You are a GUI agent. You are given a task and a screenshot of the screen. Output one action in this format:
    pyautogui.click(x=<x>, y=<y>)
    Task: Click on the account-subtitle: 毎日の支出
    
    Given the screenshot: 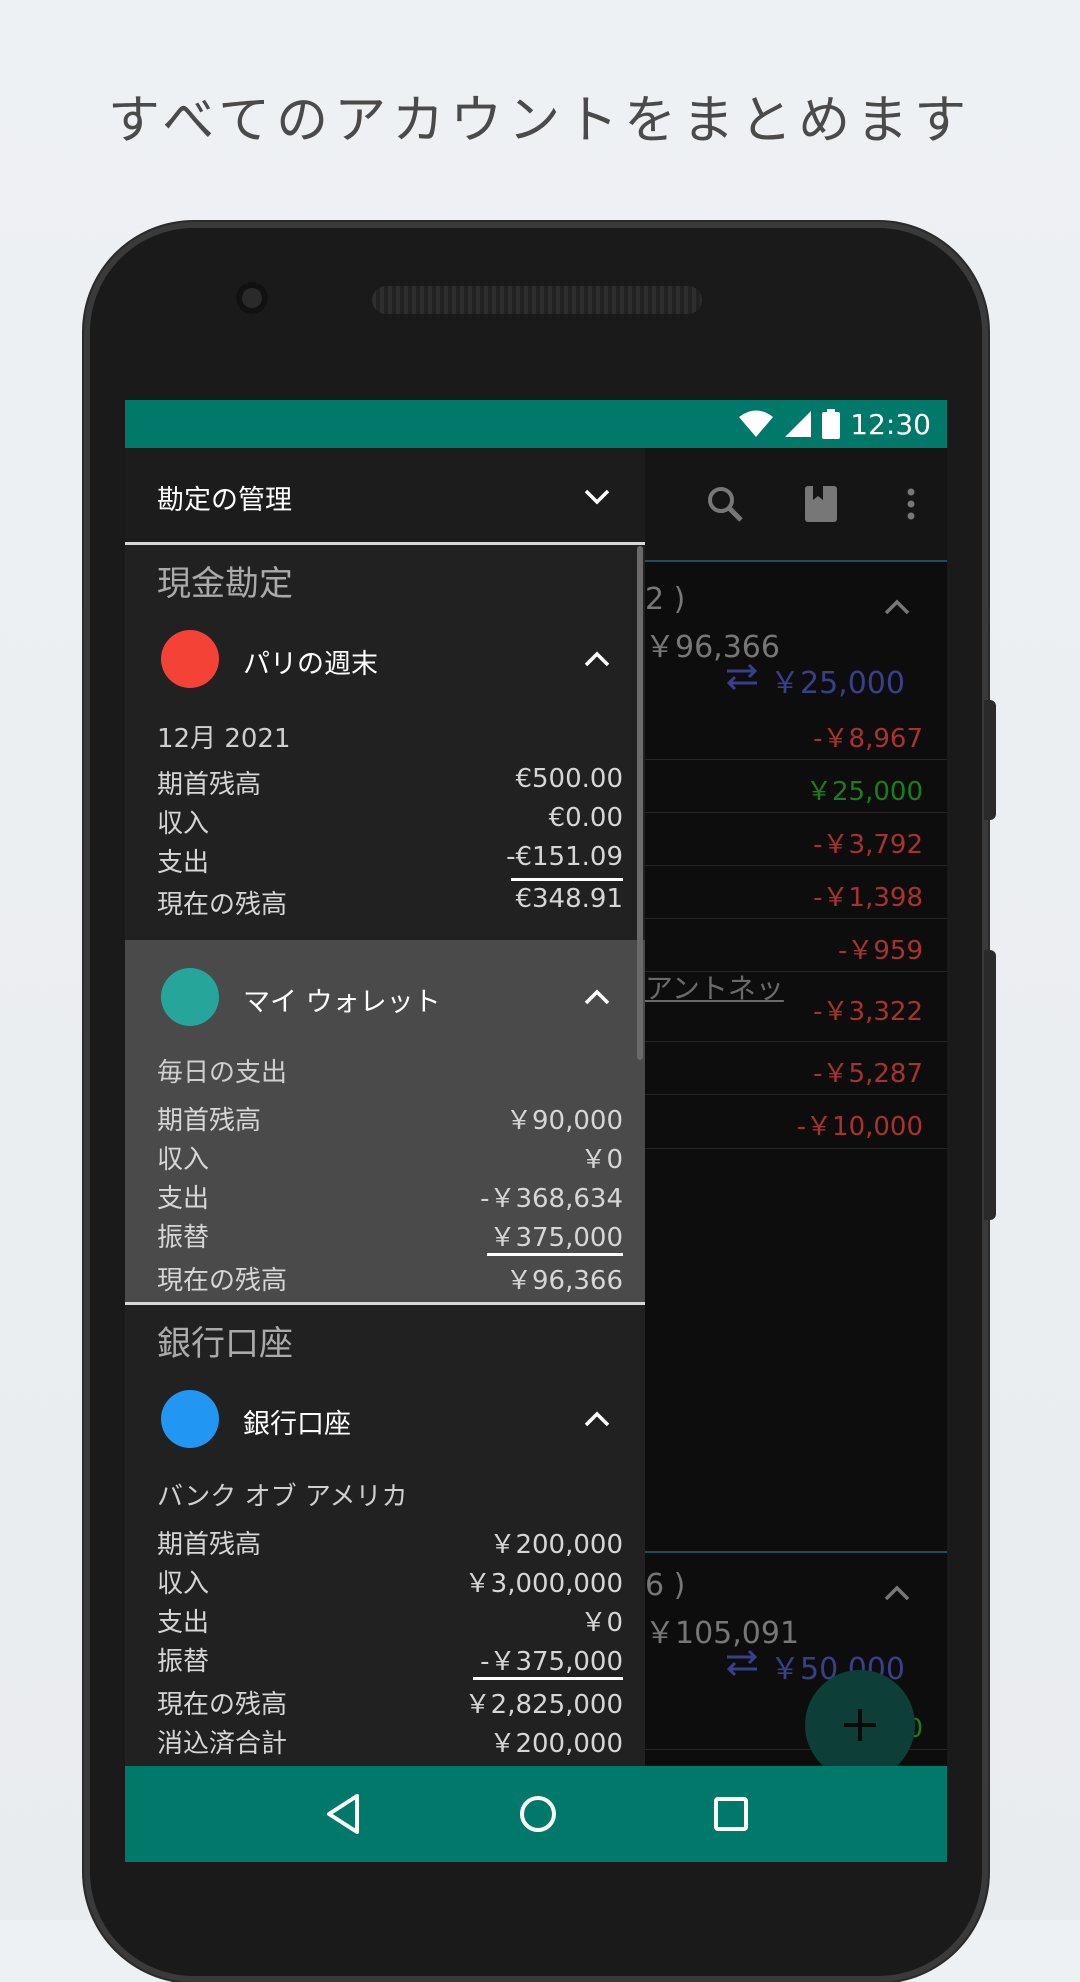 What is the action you would take?
    pyautogui.click(x=222, y=1073)
    